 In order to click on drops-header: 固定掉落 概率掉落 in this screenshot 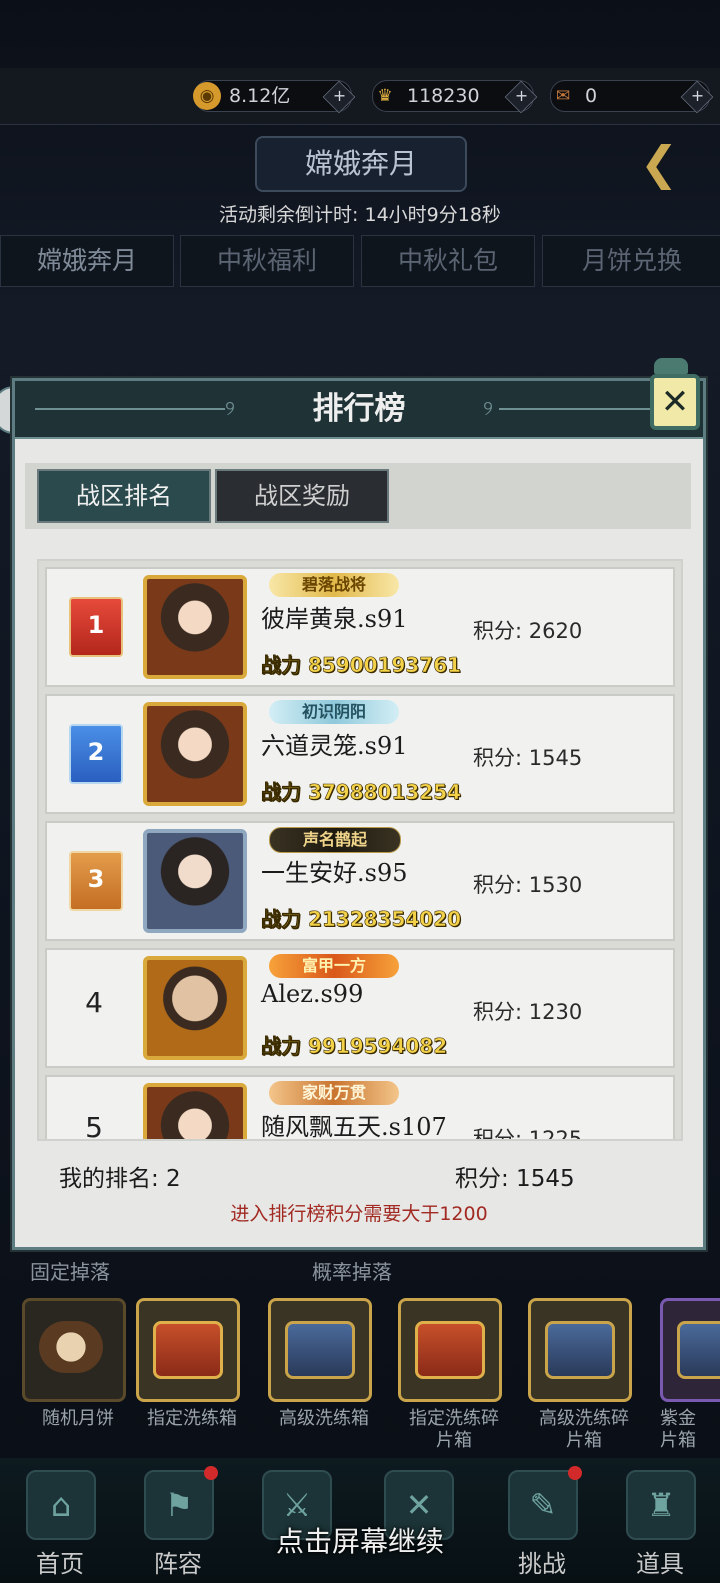, I will do `click(360, 1271)`.